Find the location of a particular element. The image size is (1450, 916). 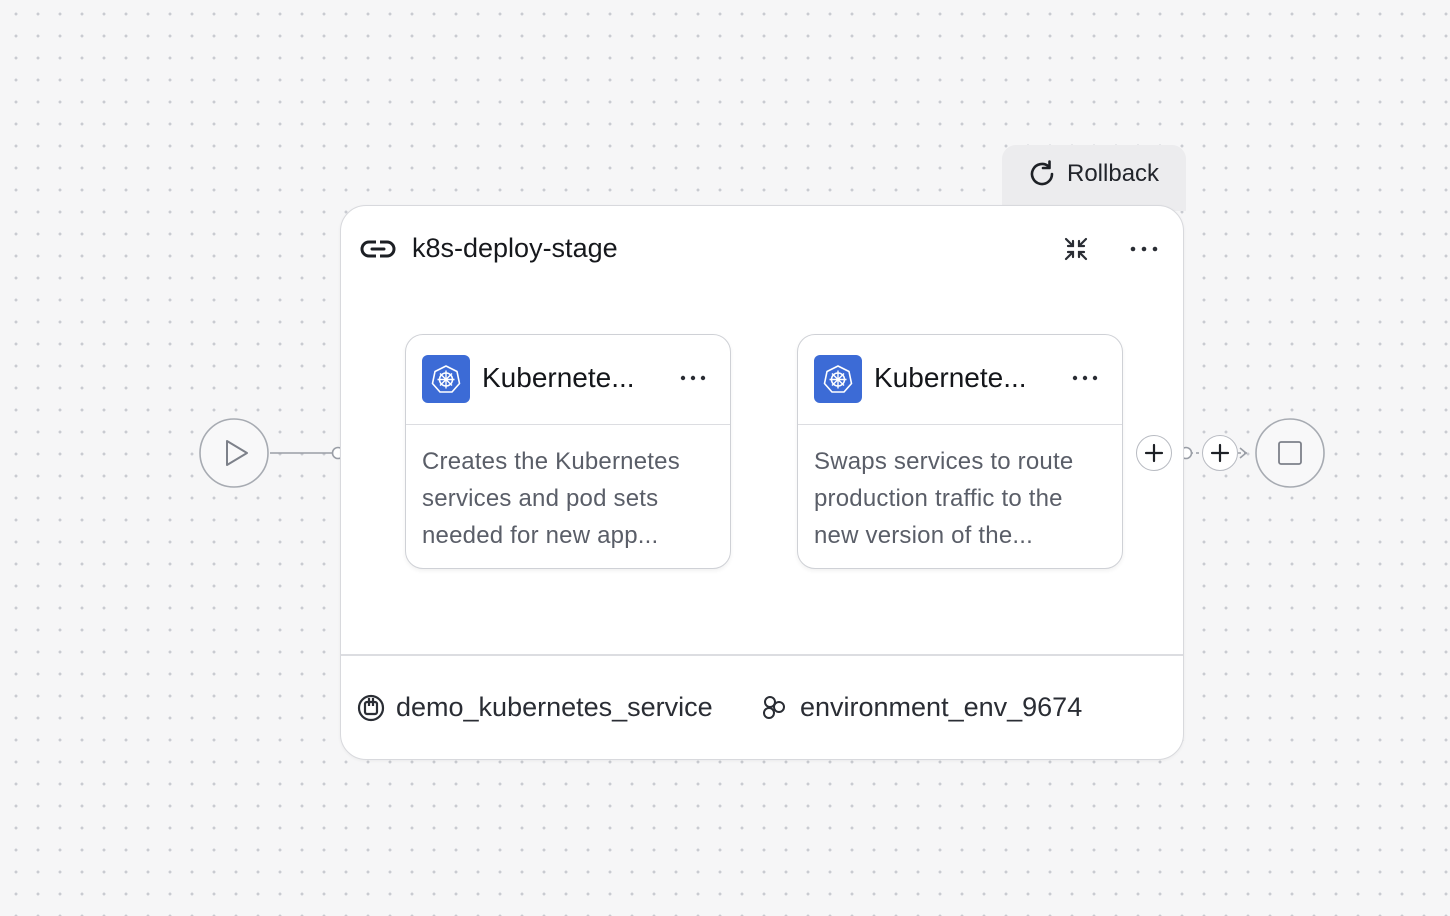

collapse-icon is located at coordinates (1076, 249).